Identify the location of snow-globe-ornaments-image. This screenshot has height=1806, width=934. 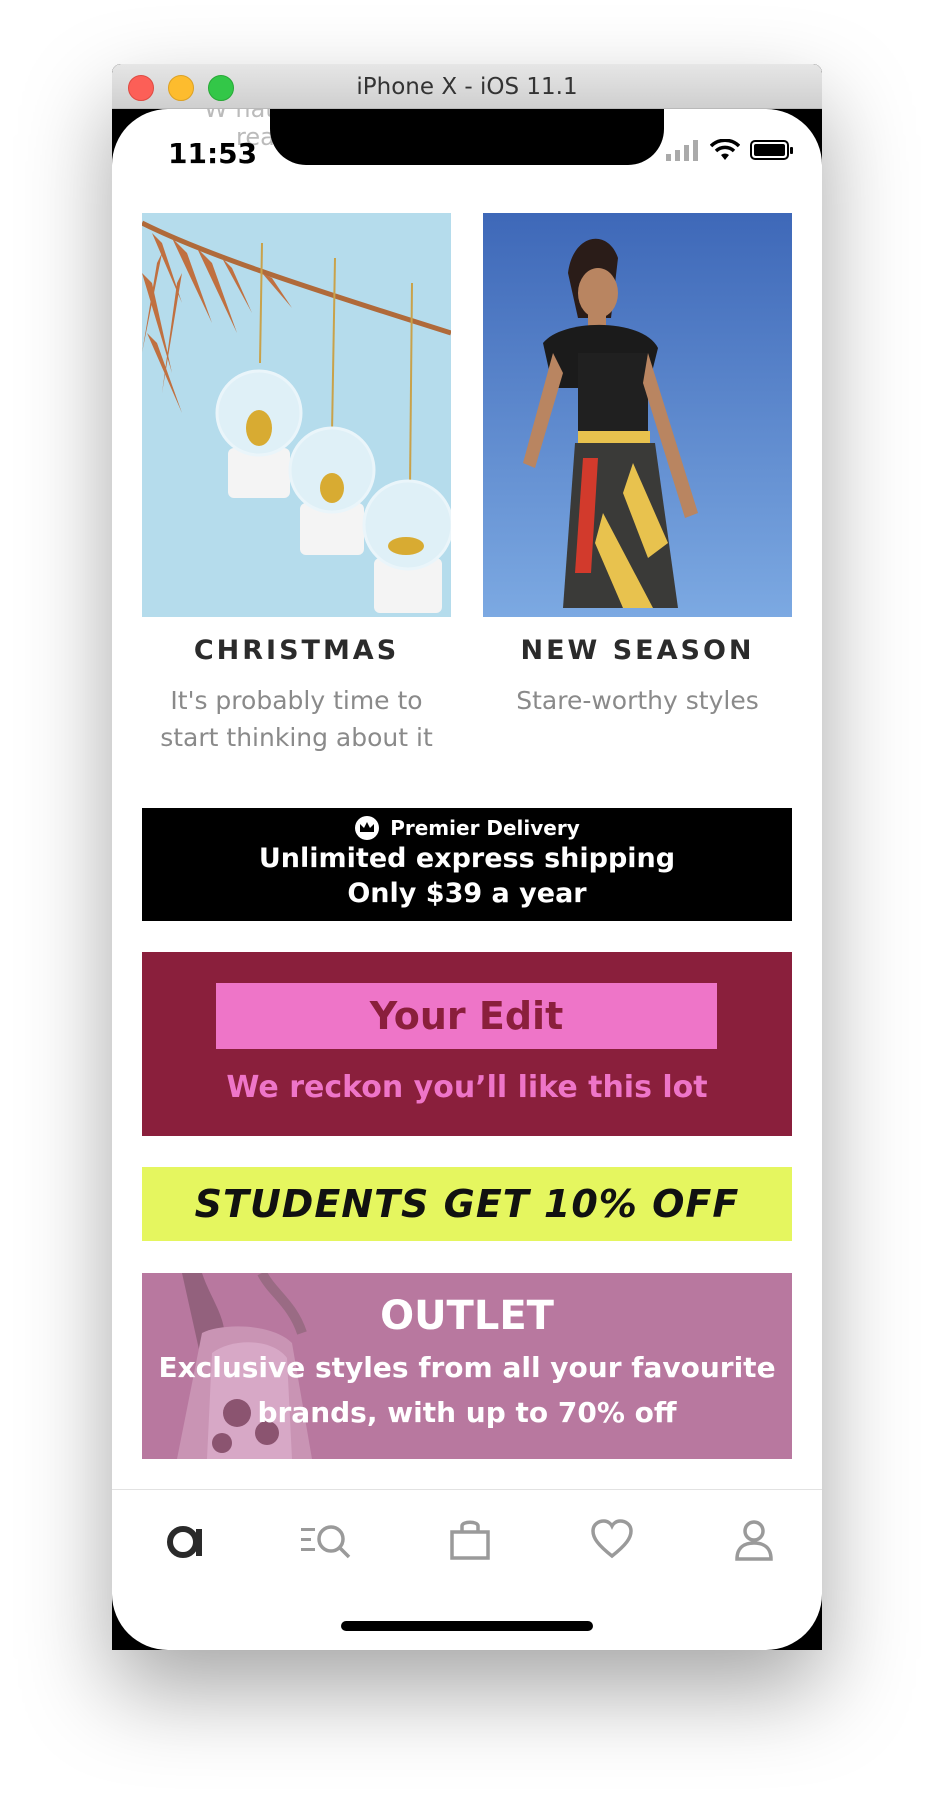
(296, 415).